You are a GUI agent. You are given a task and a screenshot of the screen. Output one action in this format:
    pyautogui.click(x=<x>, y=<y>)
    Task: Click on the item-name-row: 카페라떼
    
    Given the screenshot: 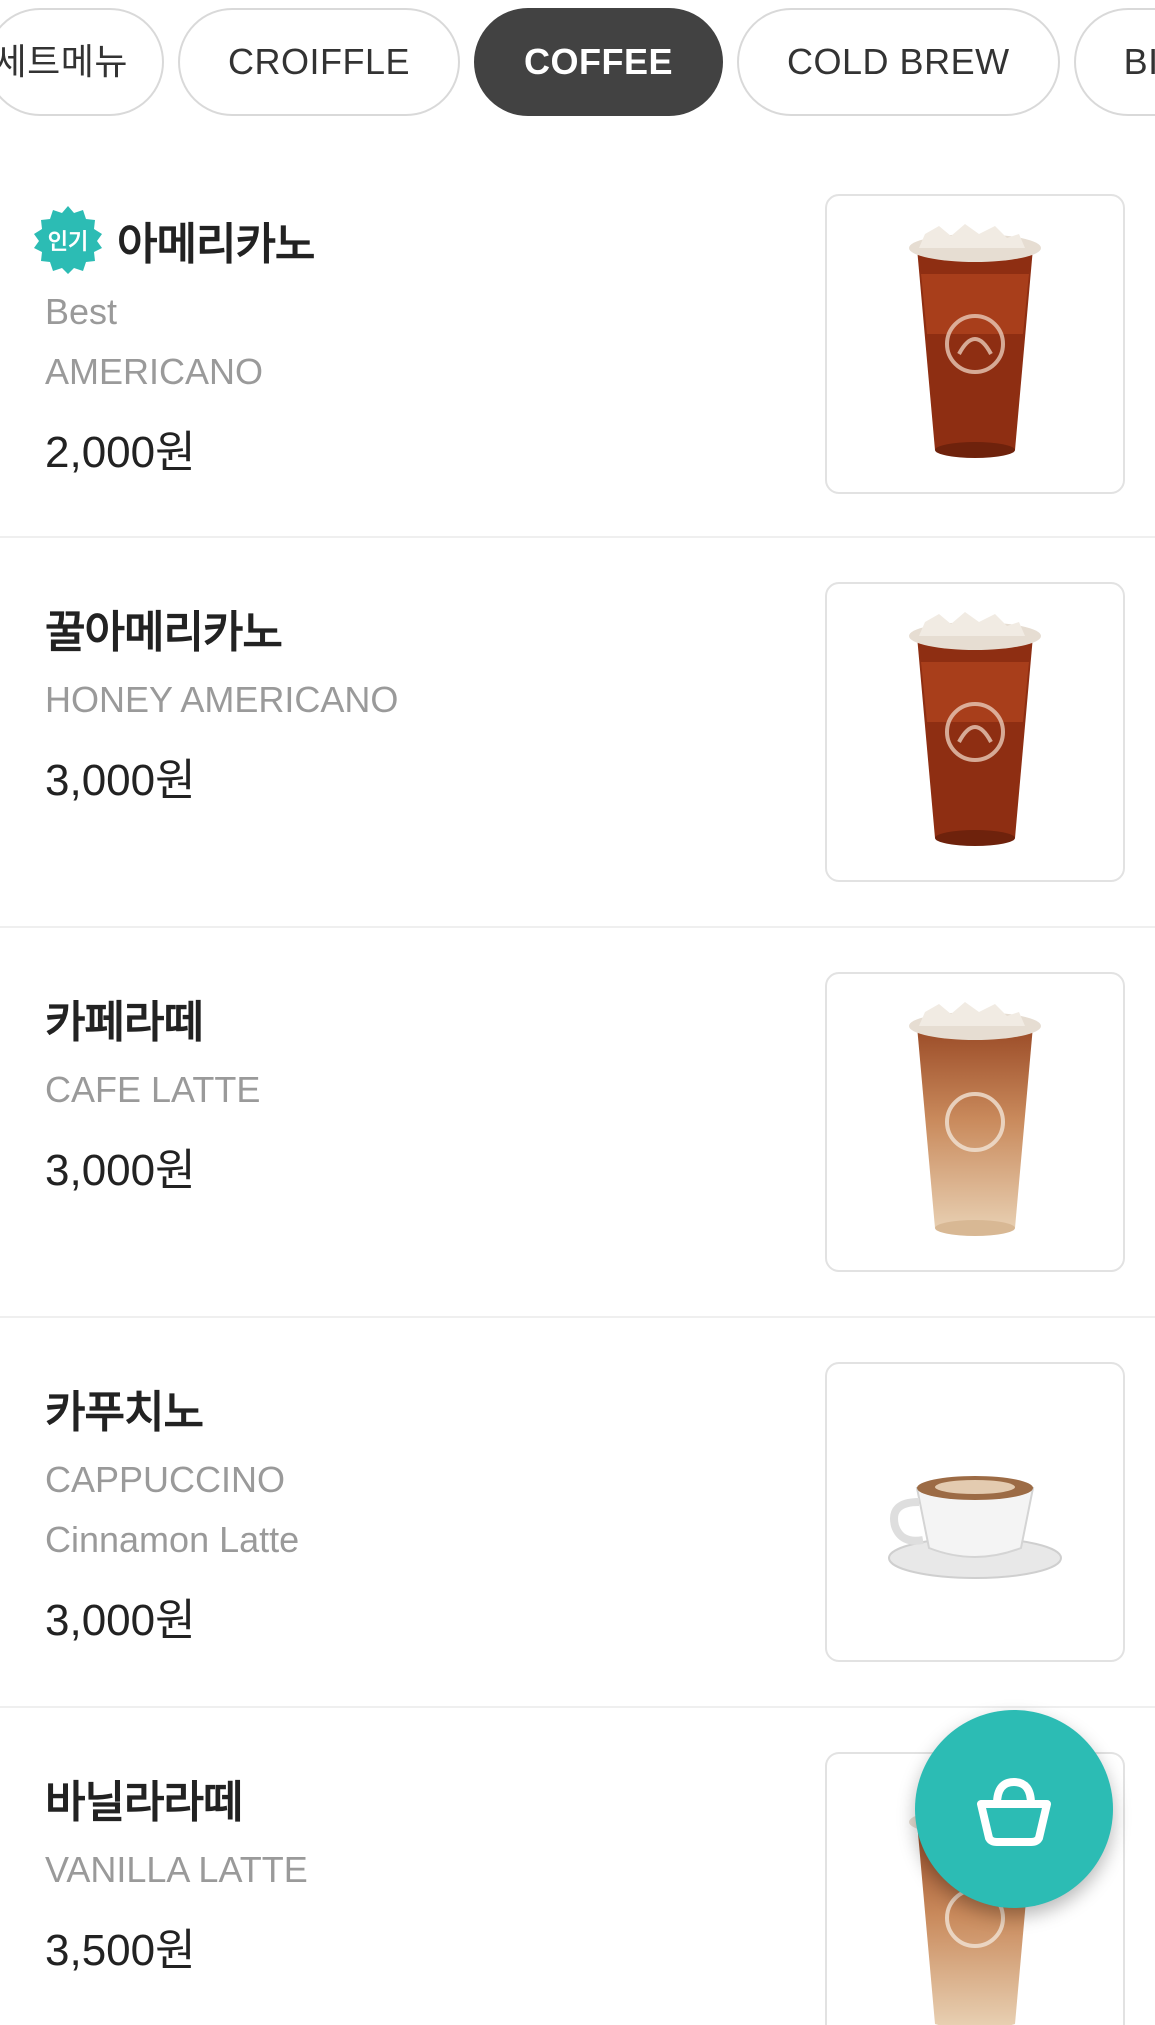 What is the action you would take?
    pyautogui.click(x=152, y=1018)
    